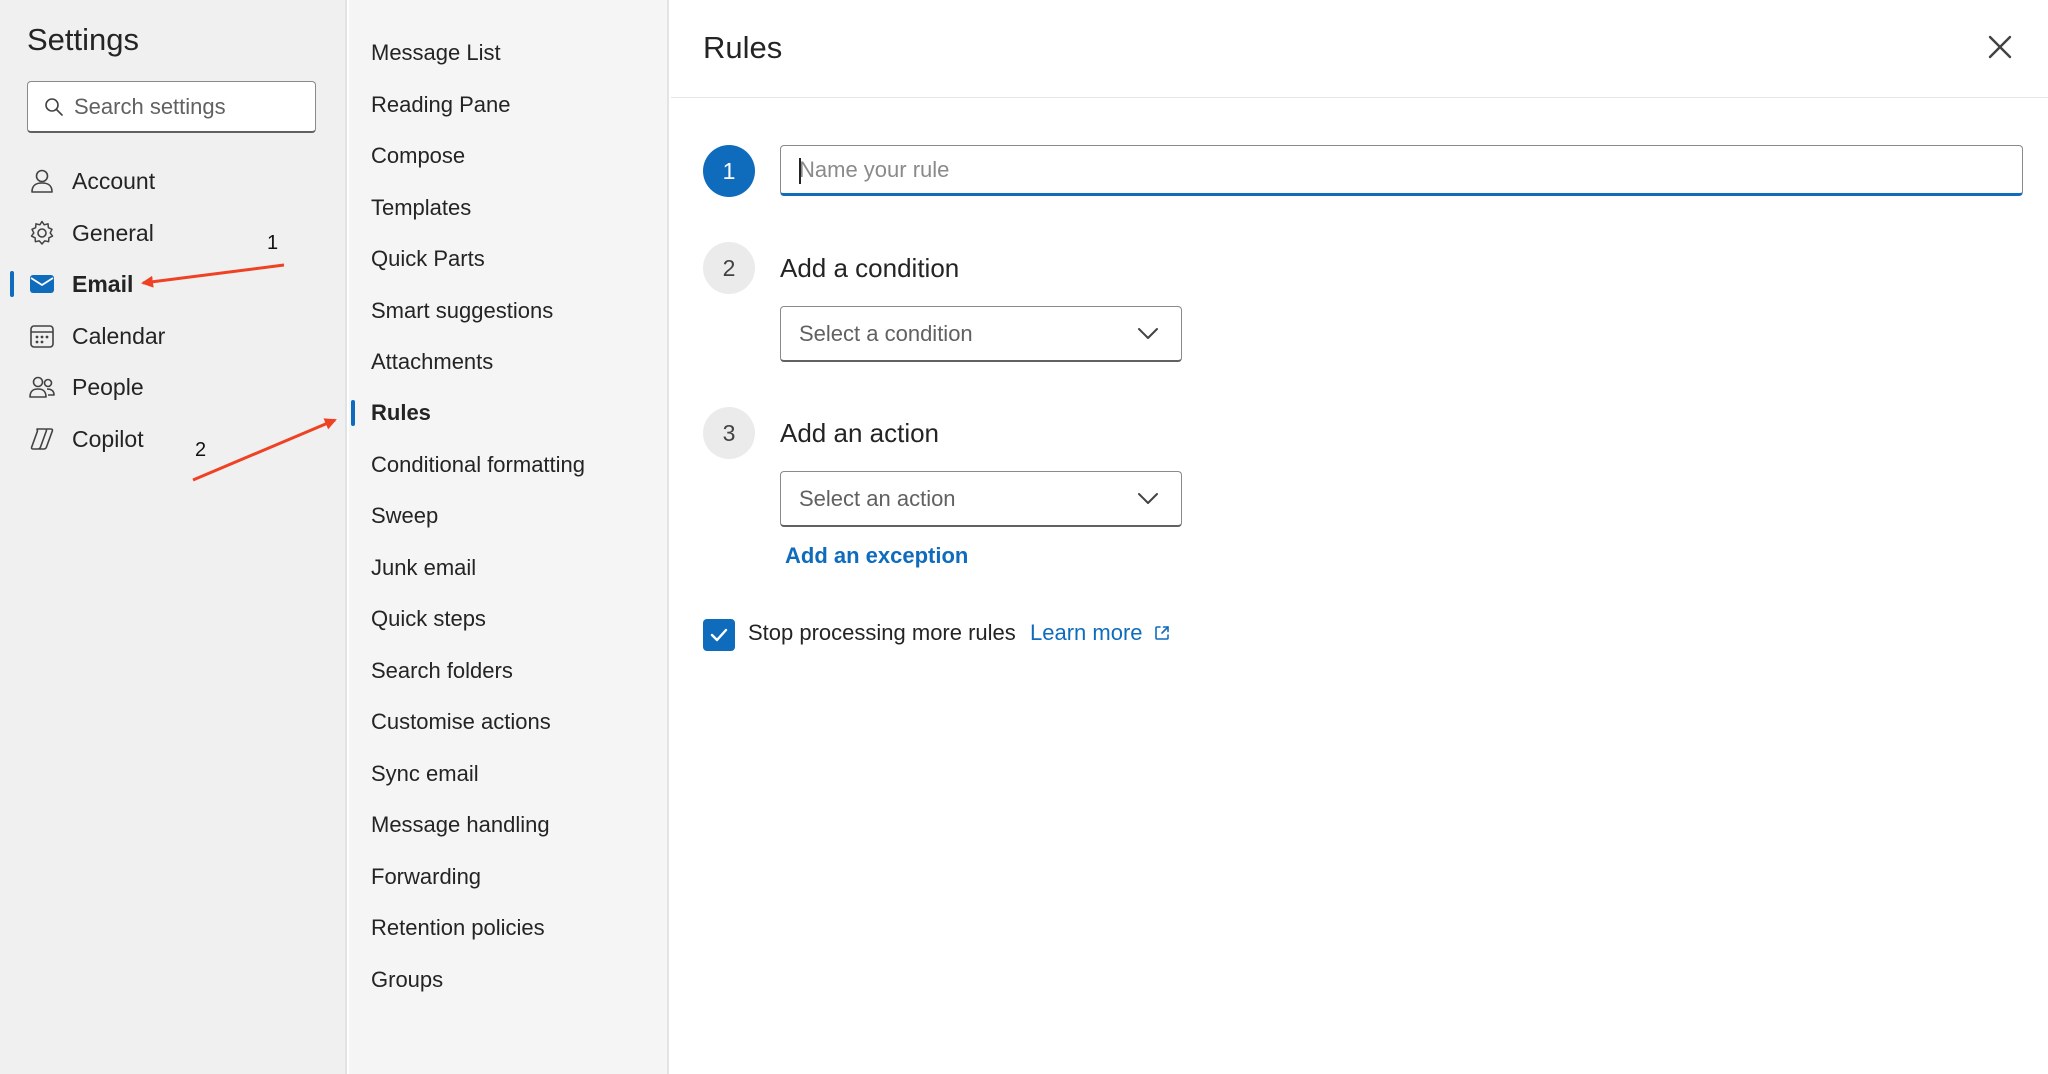 This screenshot has width=2048, height=1074. I want to click on add-action-heading: Add an action, so click(860, 433).